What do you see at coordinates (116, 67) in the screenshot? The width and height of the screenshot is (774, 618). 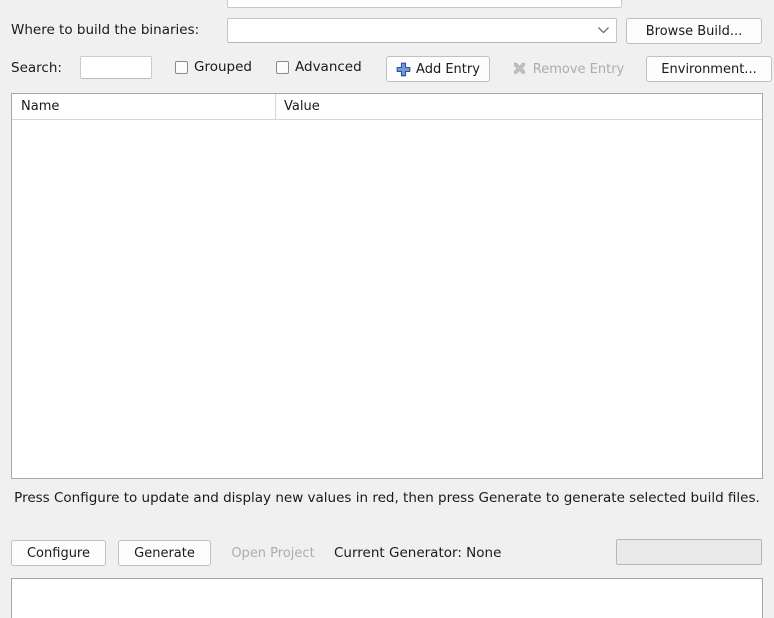 I see `search-input` at bounding box center [116, 67].